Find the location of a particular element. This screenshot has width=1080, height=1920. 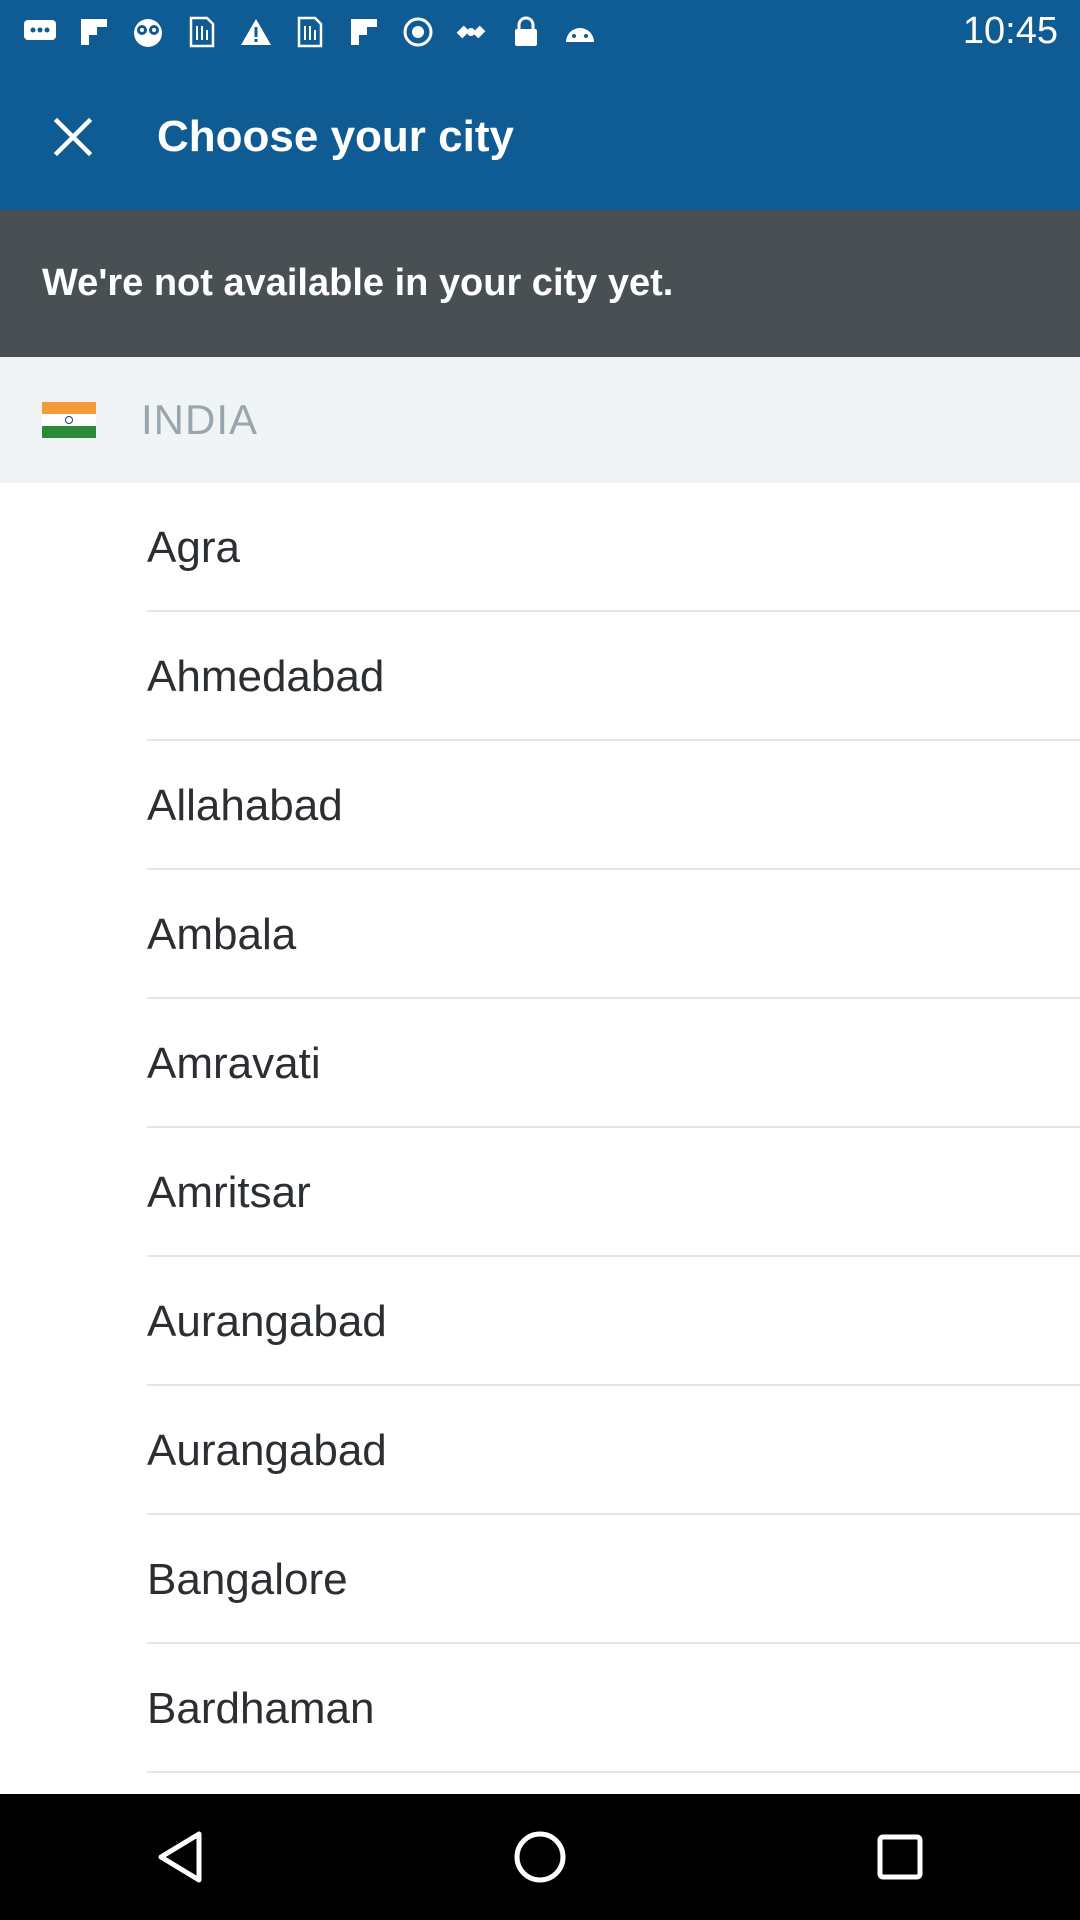

list-item: Bardhaman is located at coordinates (540, 1708).